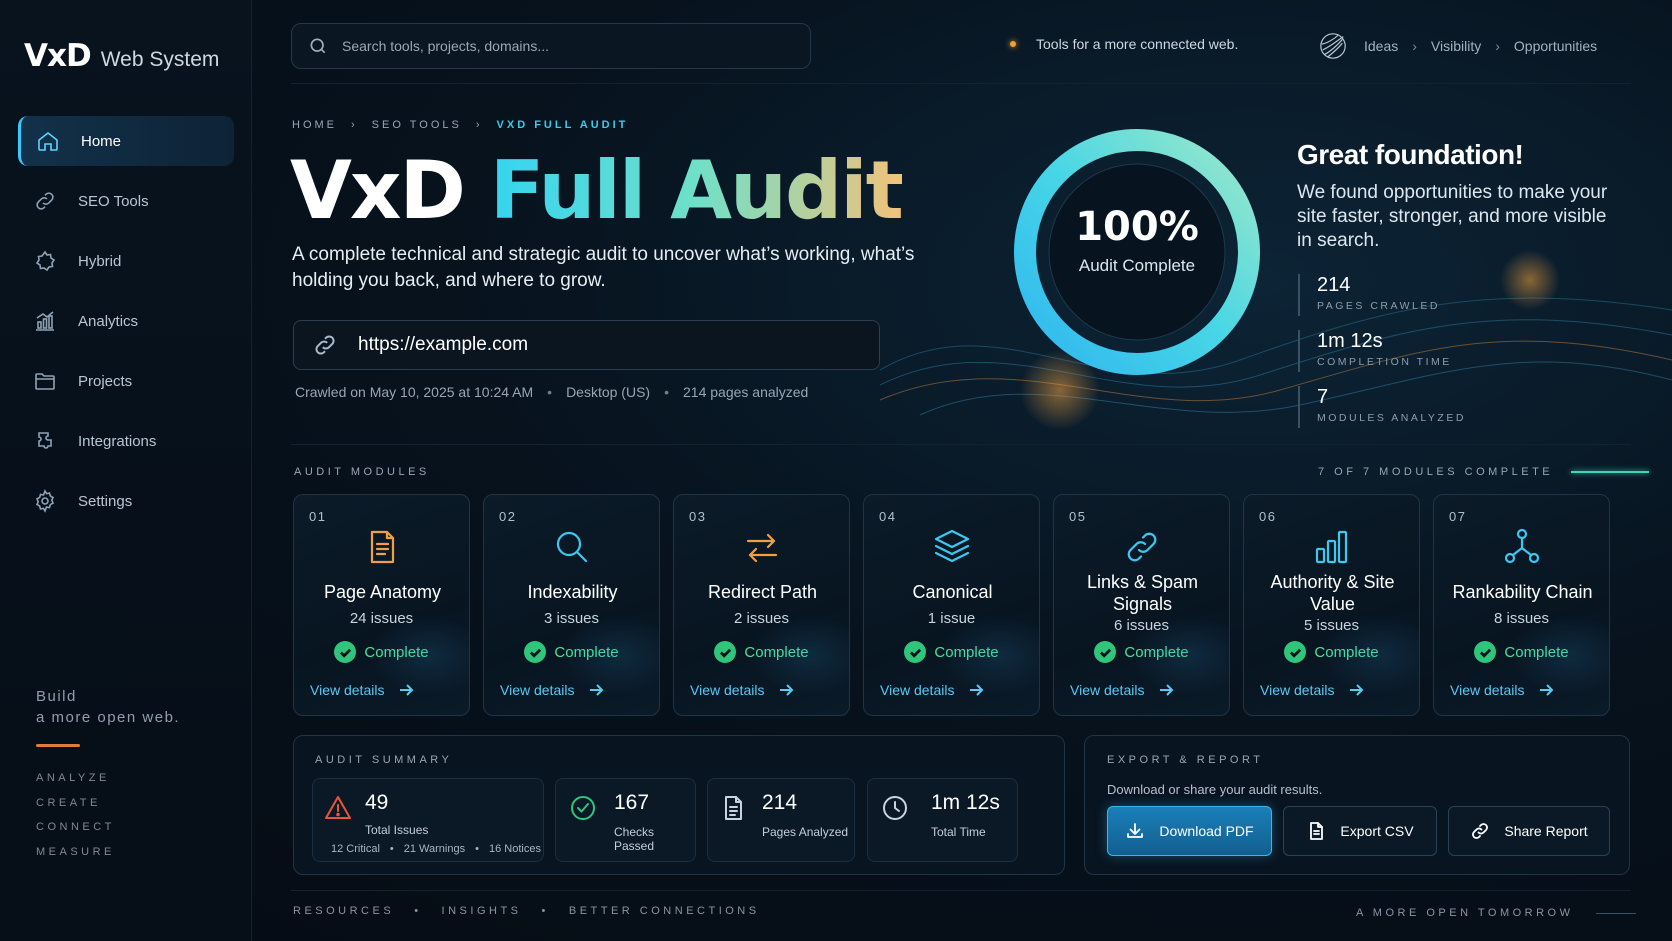 This screenshot has height=941, width=1672. I want to click on module-issues: 1 issue, so click(951, 618).